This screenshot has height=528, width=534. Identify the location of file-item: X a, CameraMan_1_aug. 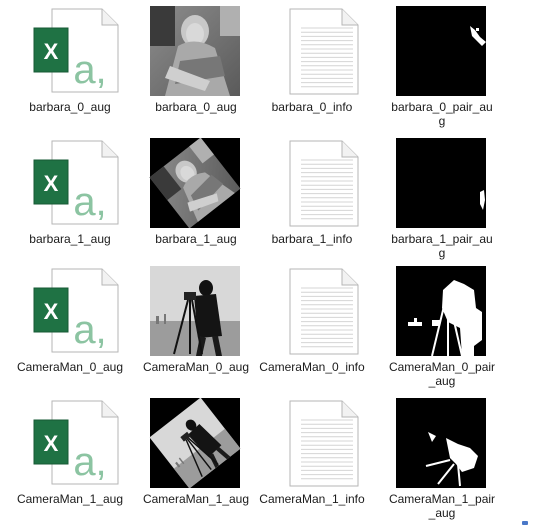
(70, 463).